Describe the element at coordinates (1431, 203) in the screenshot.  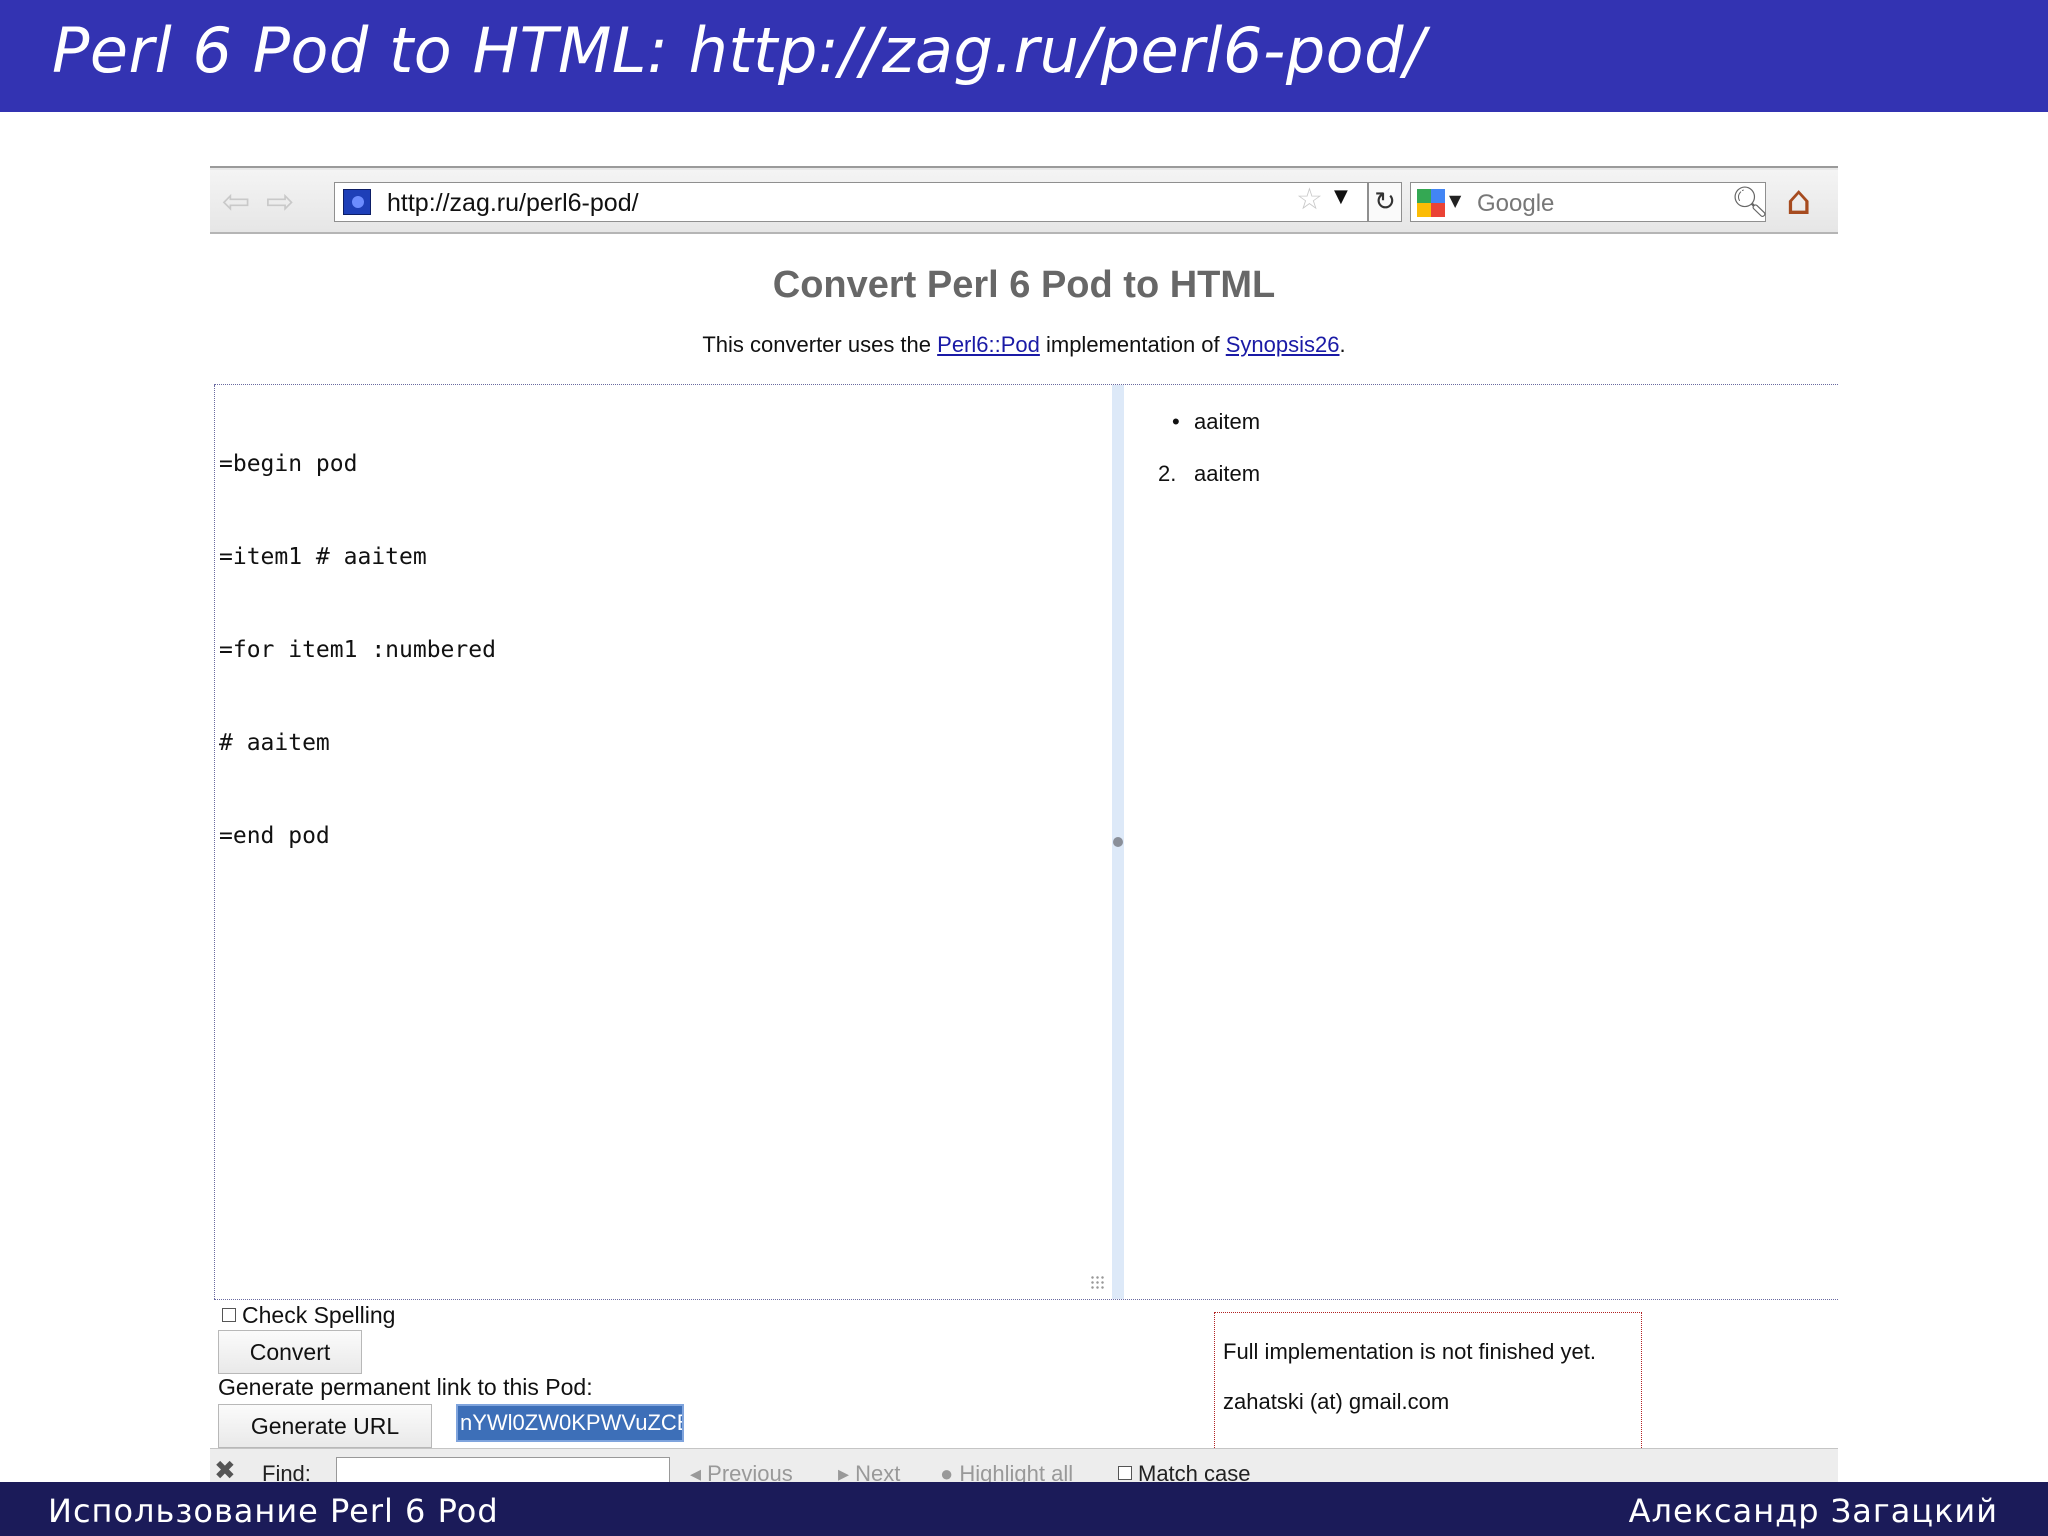
I see `google-icon` at that location.